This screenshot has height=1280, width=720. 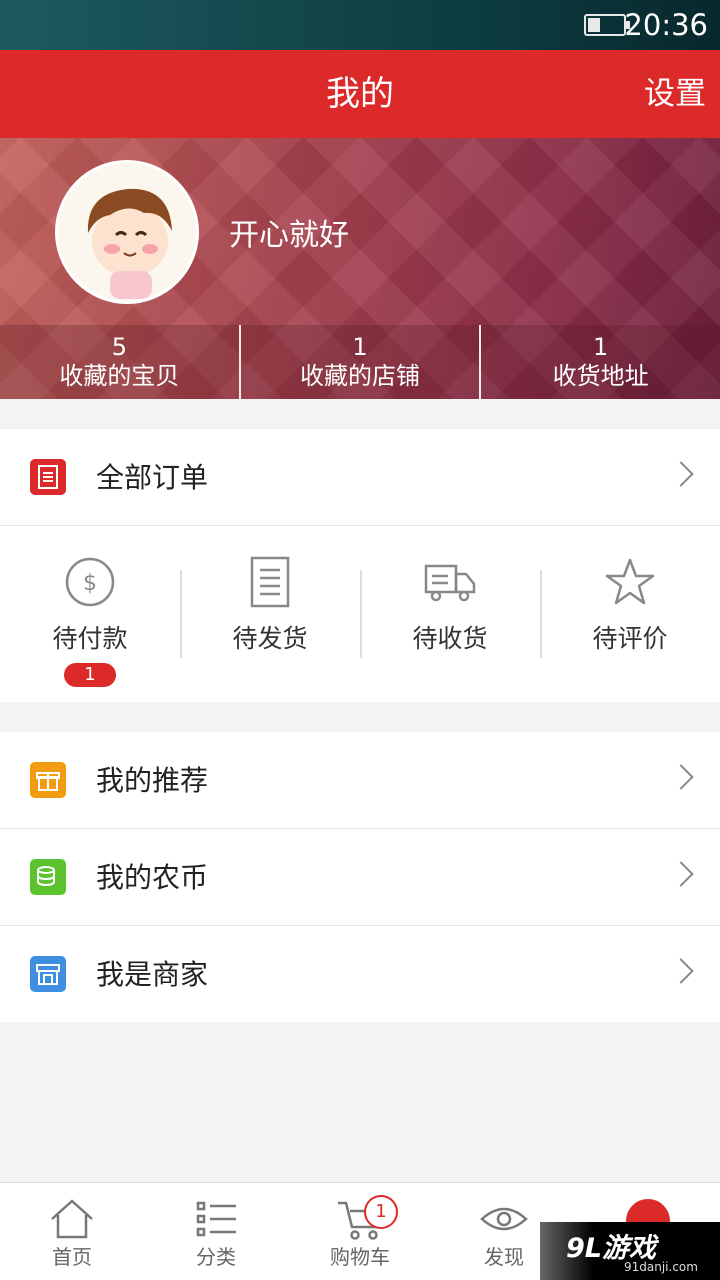 I want to click on star-icon, so click(x=630, y=581).